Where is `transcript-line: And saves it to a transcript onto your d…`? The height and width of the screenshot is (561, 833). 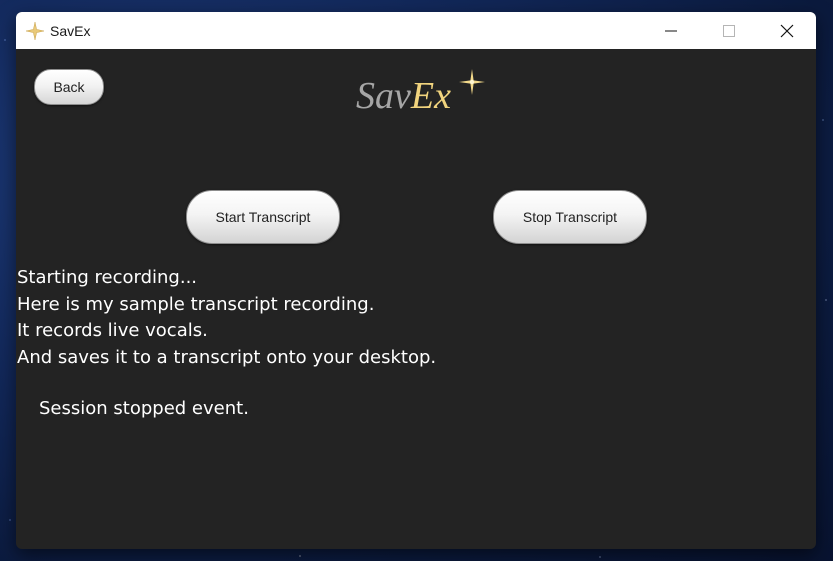
transcript-line: And saves it to a transcript onto your d… is located at coordinates (227, 357).